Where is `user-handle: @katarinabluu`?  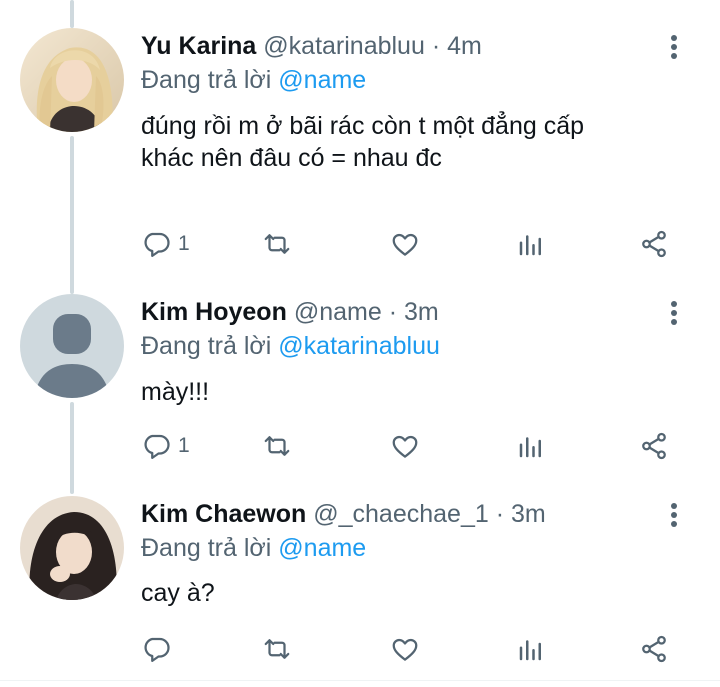
user-handle: @katarinabluu is located at coordinates (344, 46).